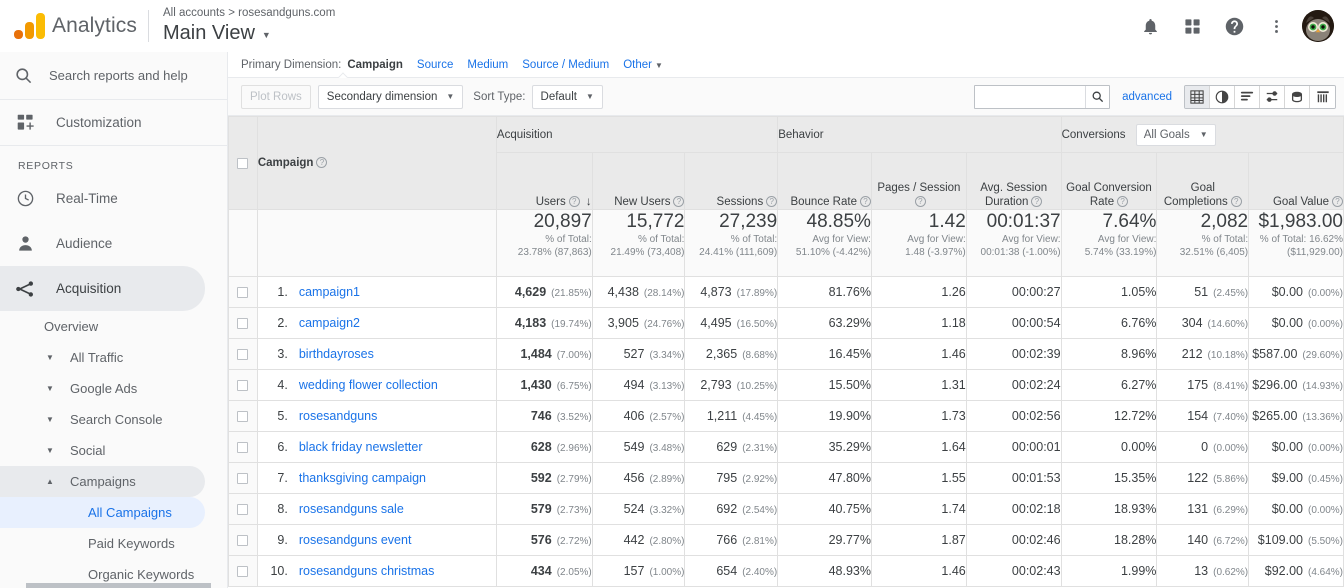 The image size is (1344, 588). Describe the element at coordinates (336, 354) in the screenshot. I see `campaign-link: birthdayroses` at that location.